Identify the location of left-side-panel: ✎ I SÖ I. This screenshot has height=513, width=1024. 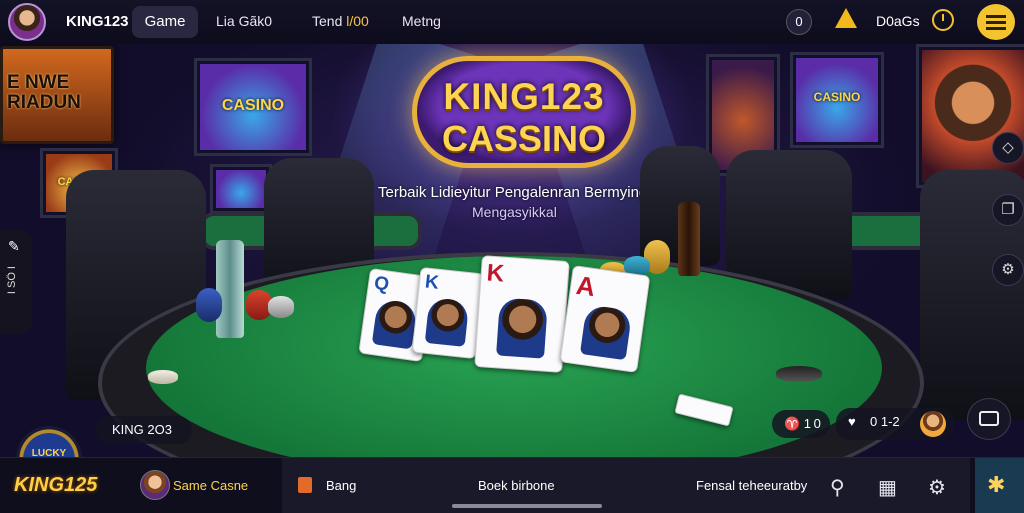
(16, 282).